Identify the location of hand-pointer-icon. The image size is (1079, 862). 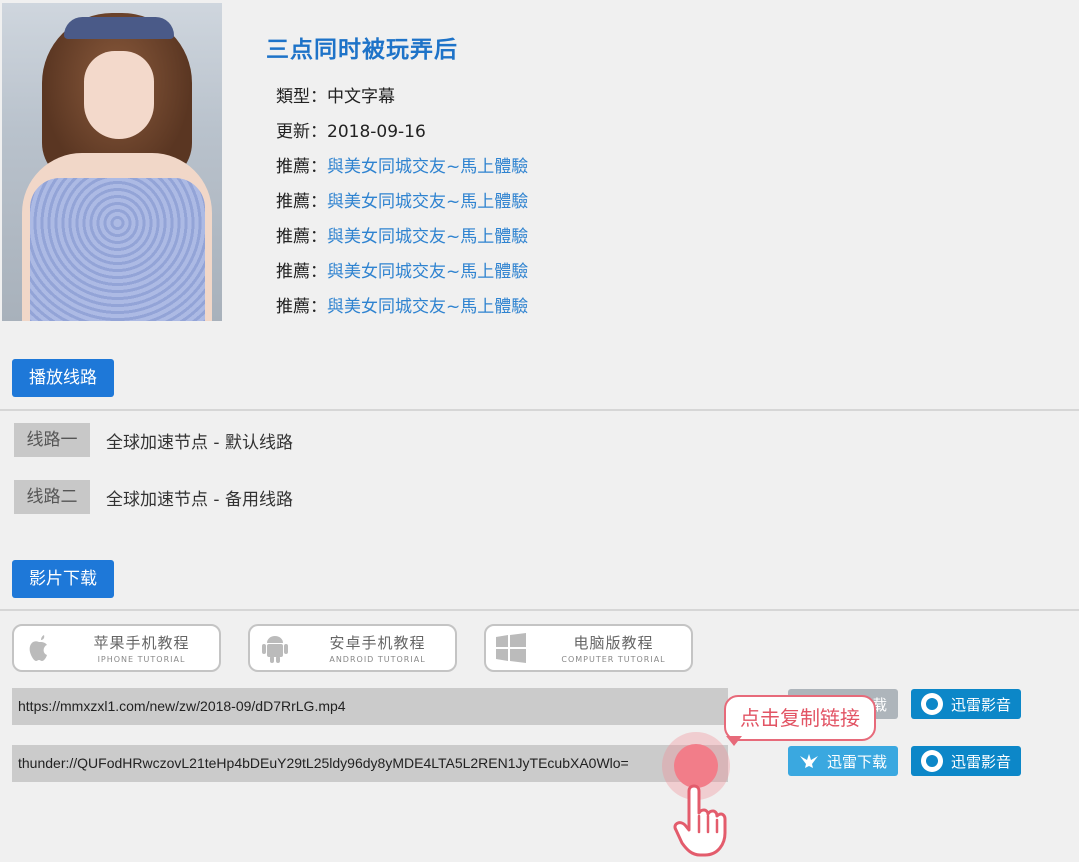
(700, 820).